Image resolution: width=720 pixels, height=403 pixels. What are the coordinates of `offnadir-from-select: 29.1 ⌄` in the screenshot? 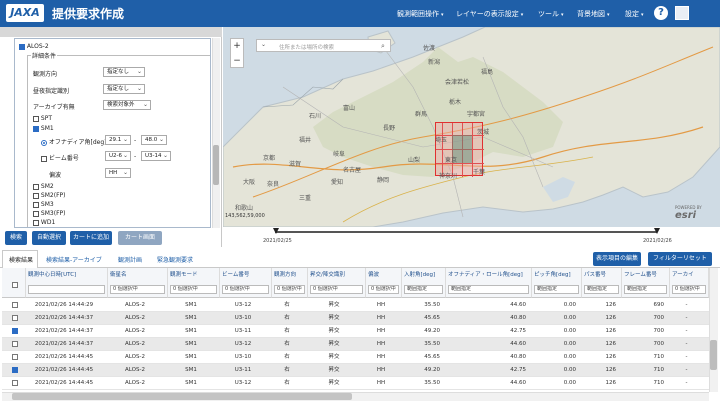 It's located at (118, 140).